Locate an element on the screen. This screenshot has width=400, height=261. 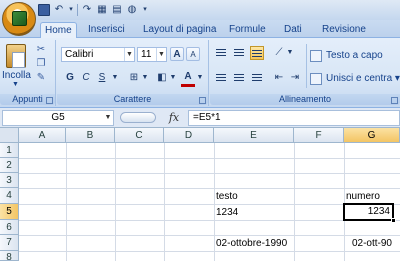
office-button is located at coordinates (19, 19).